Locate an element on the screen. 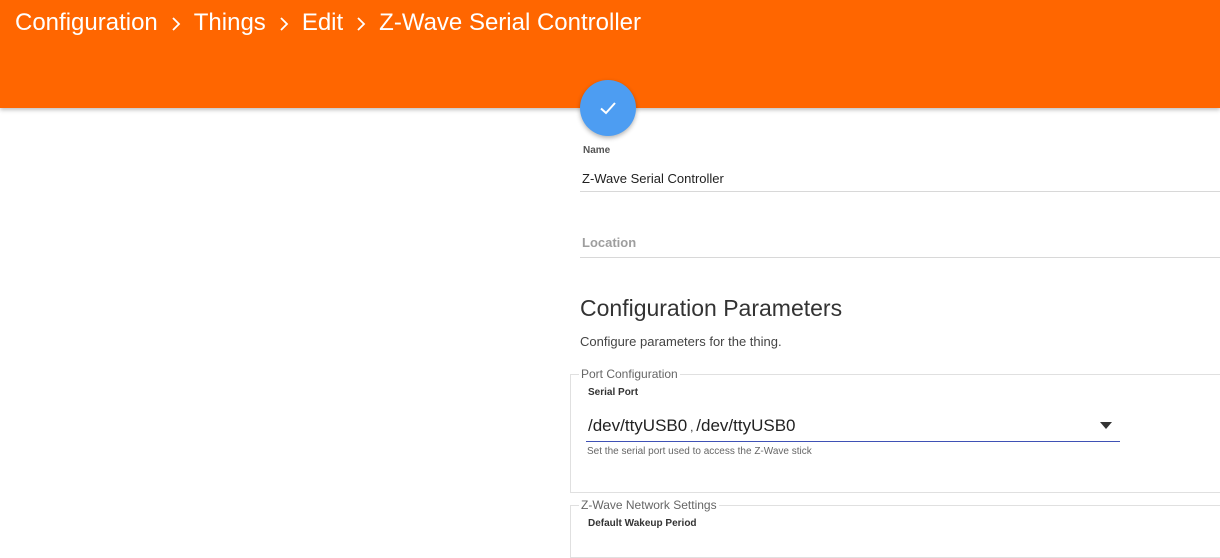  dropdown-arrow-icon is located at coordinates (1106, 425).